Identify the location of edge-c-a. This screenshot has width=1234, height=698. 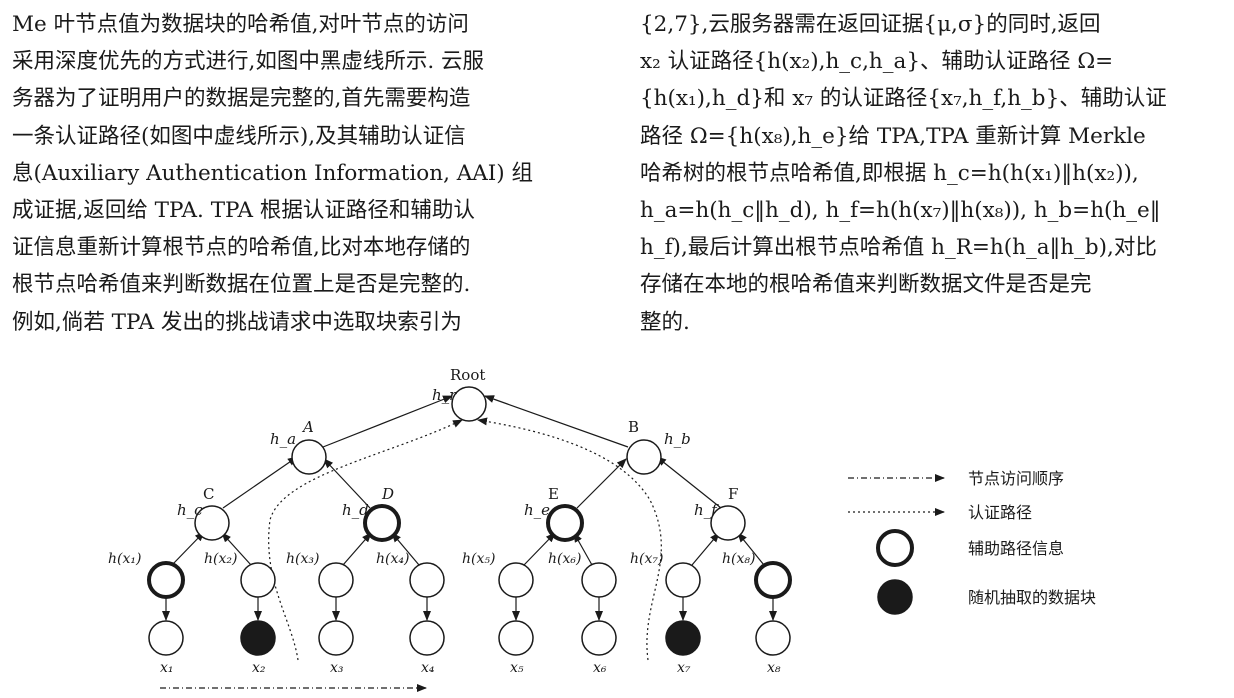
(260, 482).